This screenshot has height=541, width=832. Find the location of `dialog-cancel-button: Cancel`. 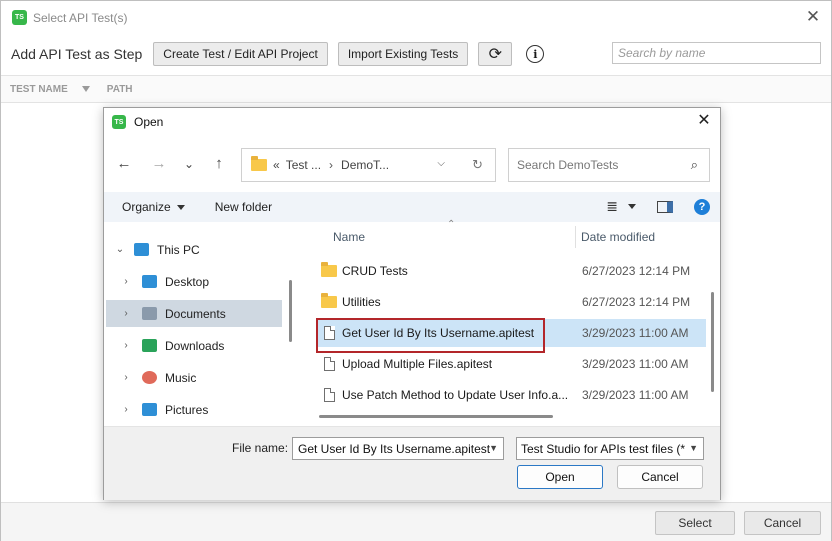

dialog-cancel-button: Cancel is located at coordinates (660, 477).